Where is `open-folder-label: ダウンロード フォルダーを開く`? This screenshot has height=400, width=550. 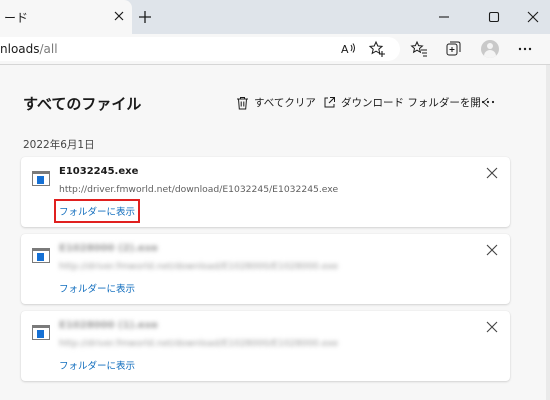 open-folder-label: ダウンロード フォルダーを開く is located at coordinates (416, 103).